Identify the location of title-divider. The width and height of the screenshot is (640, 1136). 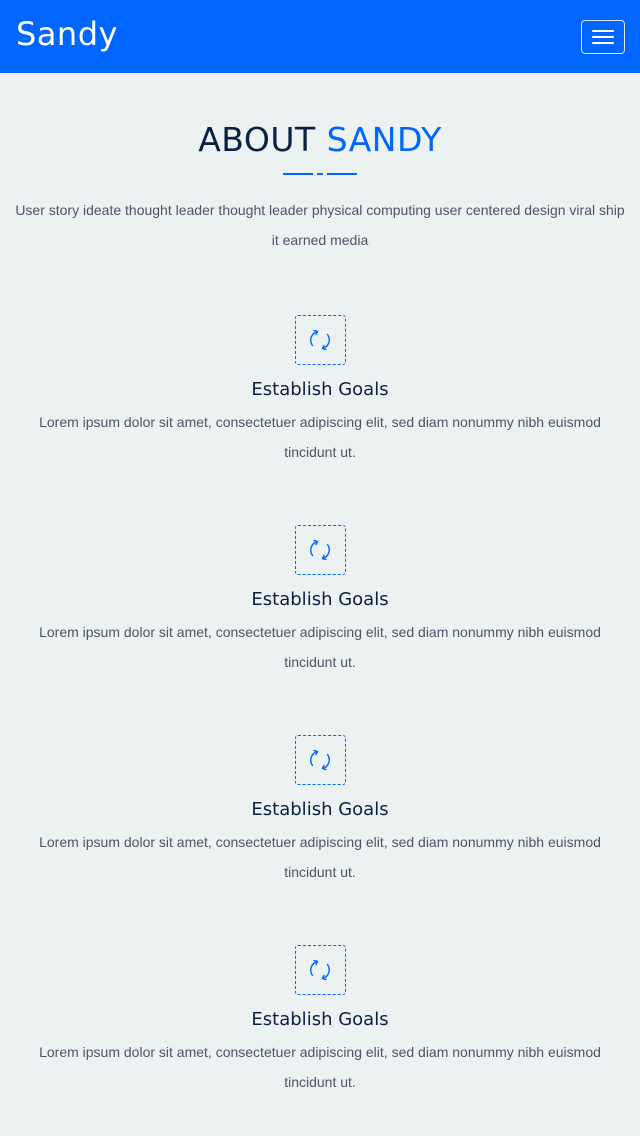
(320, 174).